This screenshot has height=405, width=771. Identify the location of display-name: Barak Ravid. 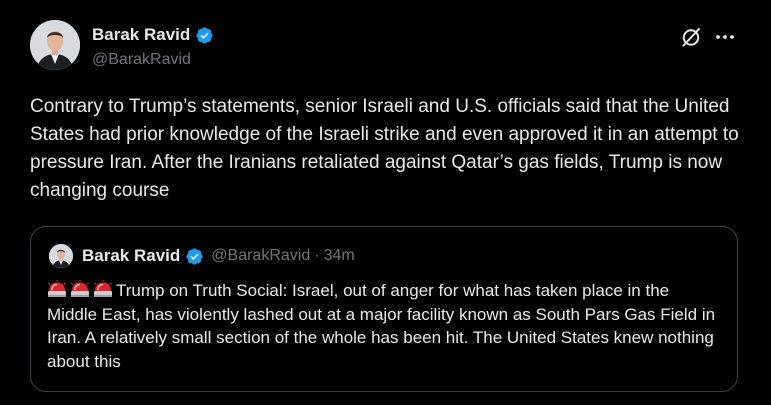
(141, 35).